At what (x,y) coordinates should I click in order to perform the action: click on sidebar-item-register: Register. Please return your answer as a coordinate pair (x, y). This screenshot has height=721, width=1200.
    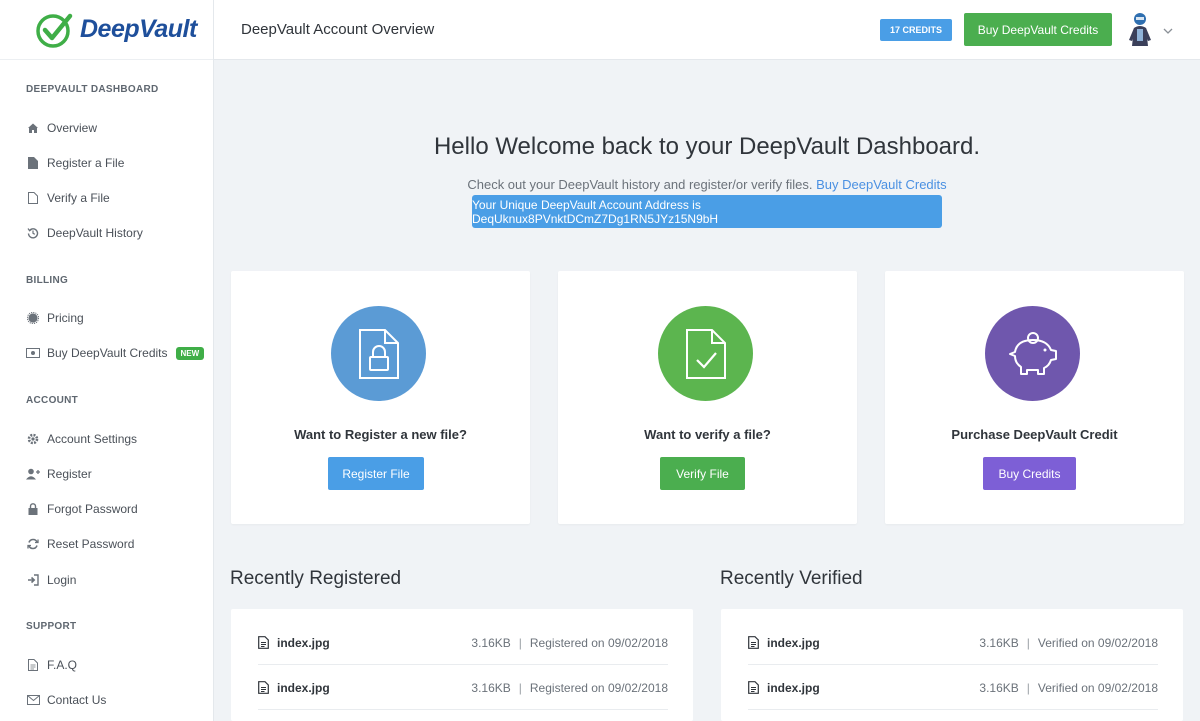
    Looking at the image, I should click on (59, 474).